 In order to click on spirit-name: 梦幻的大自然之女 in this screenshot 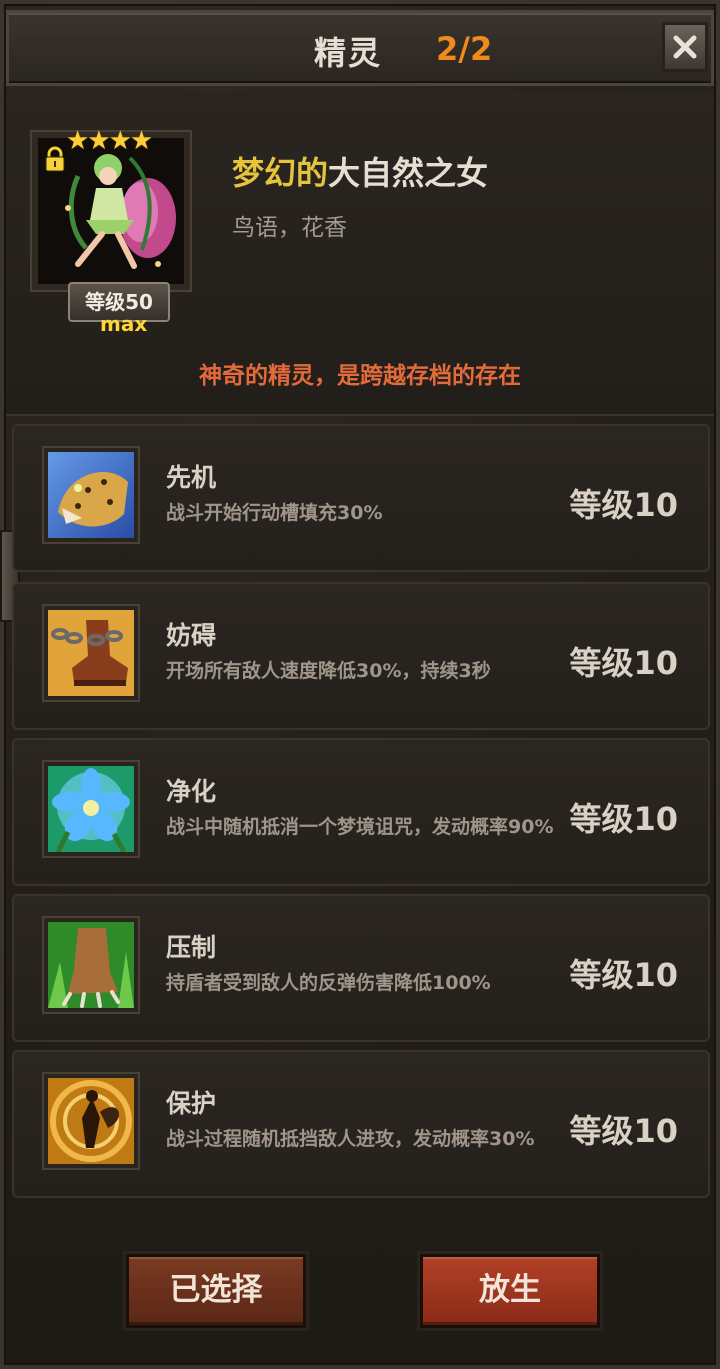, I will do `click(360, 171)`.